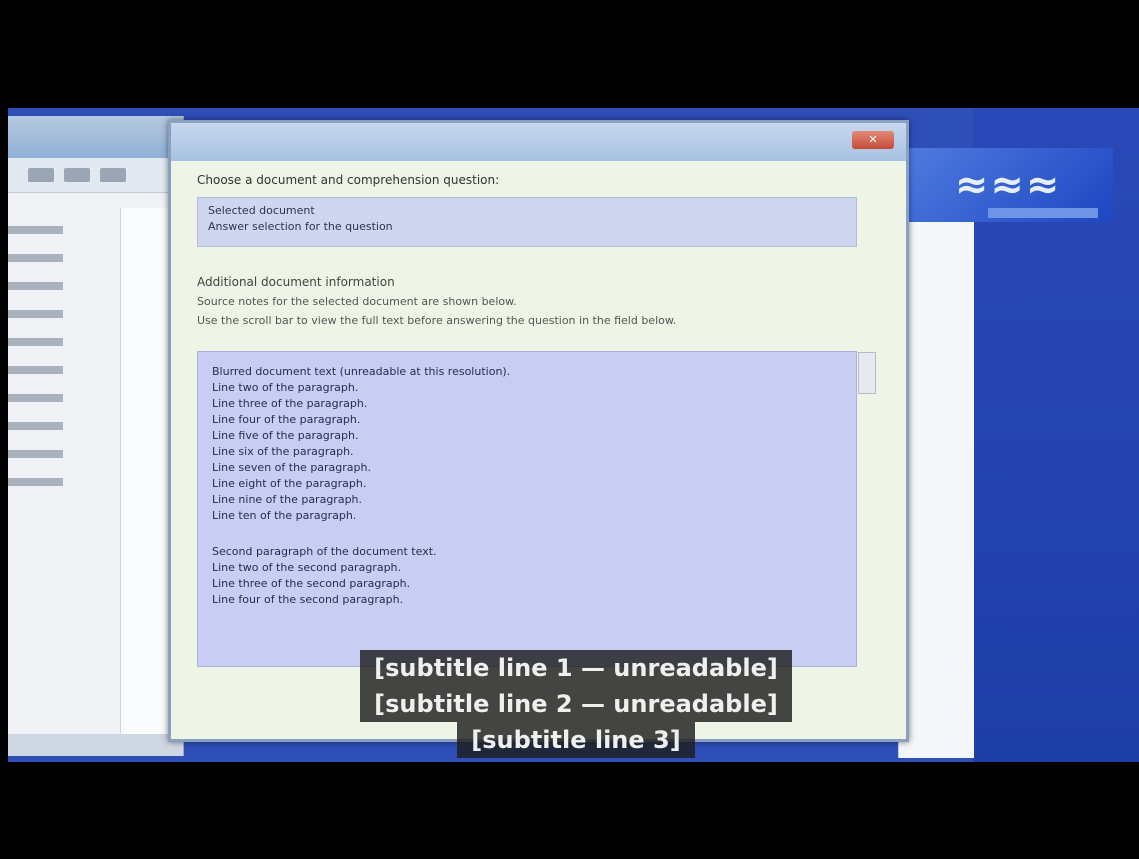 The height and width of the screenshot is (859, 1139). Describe the element at coordinates (95, 175) in the screenshot. I see `background-toolbar` at that location.